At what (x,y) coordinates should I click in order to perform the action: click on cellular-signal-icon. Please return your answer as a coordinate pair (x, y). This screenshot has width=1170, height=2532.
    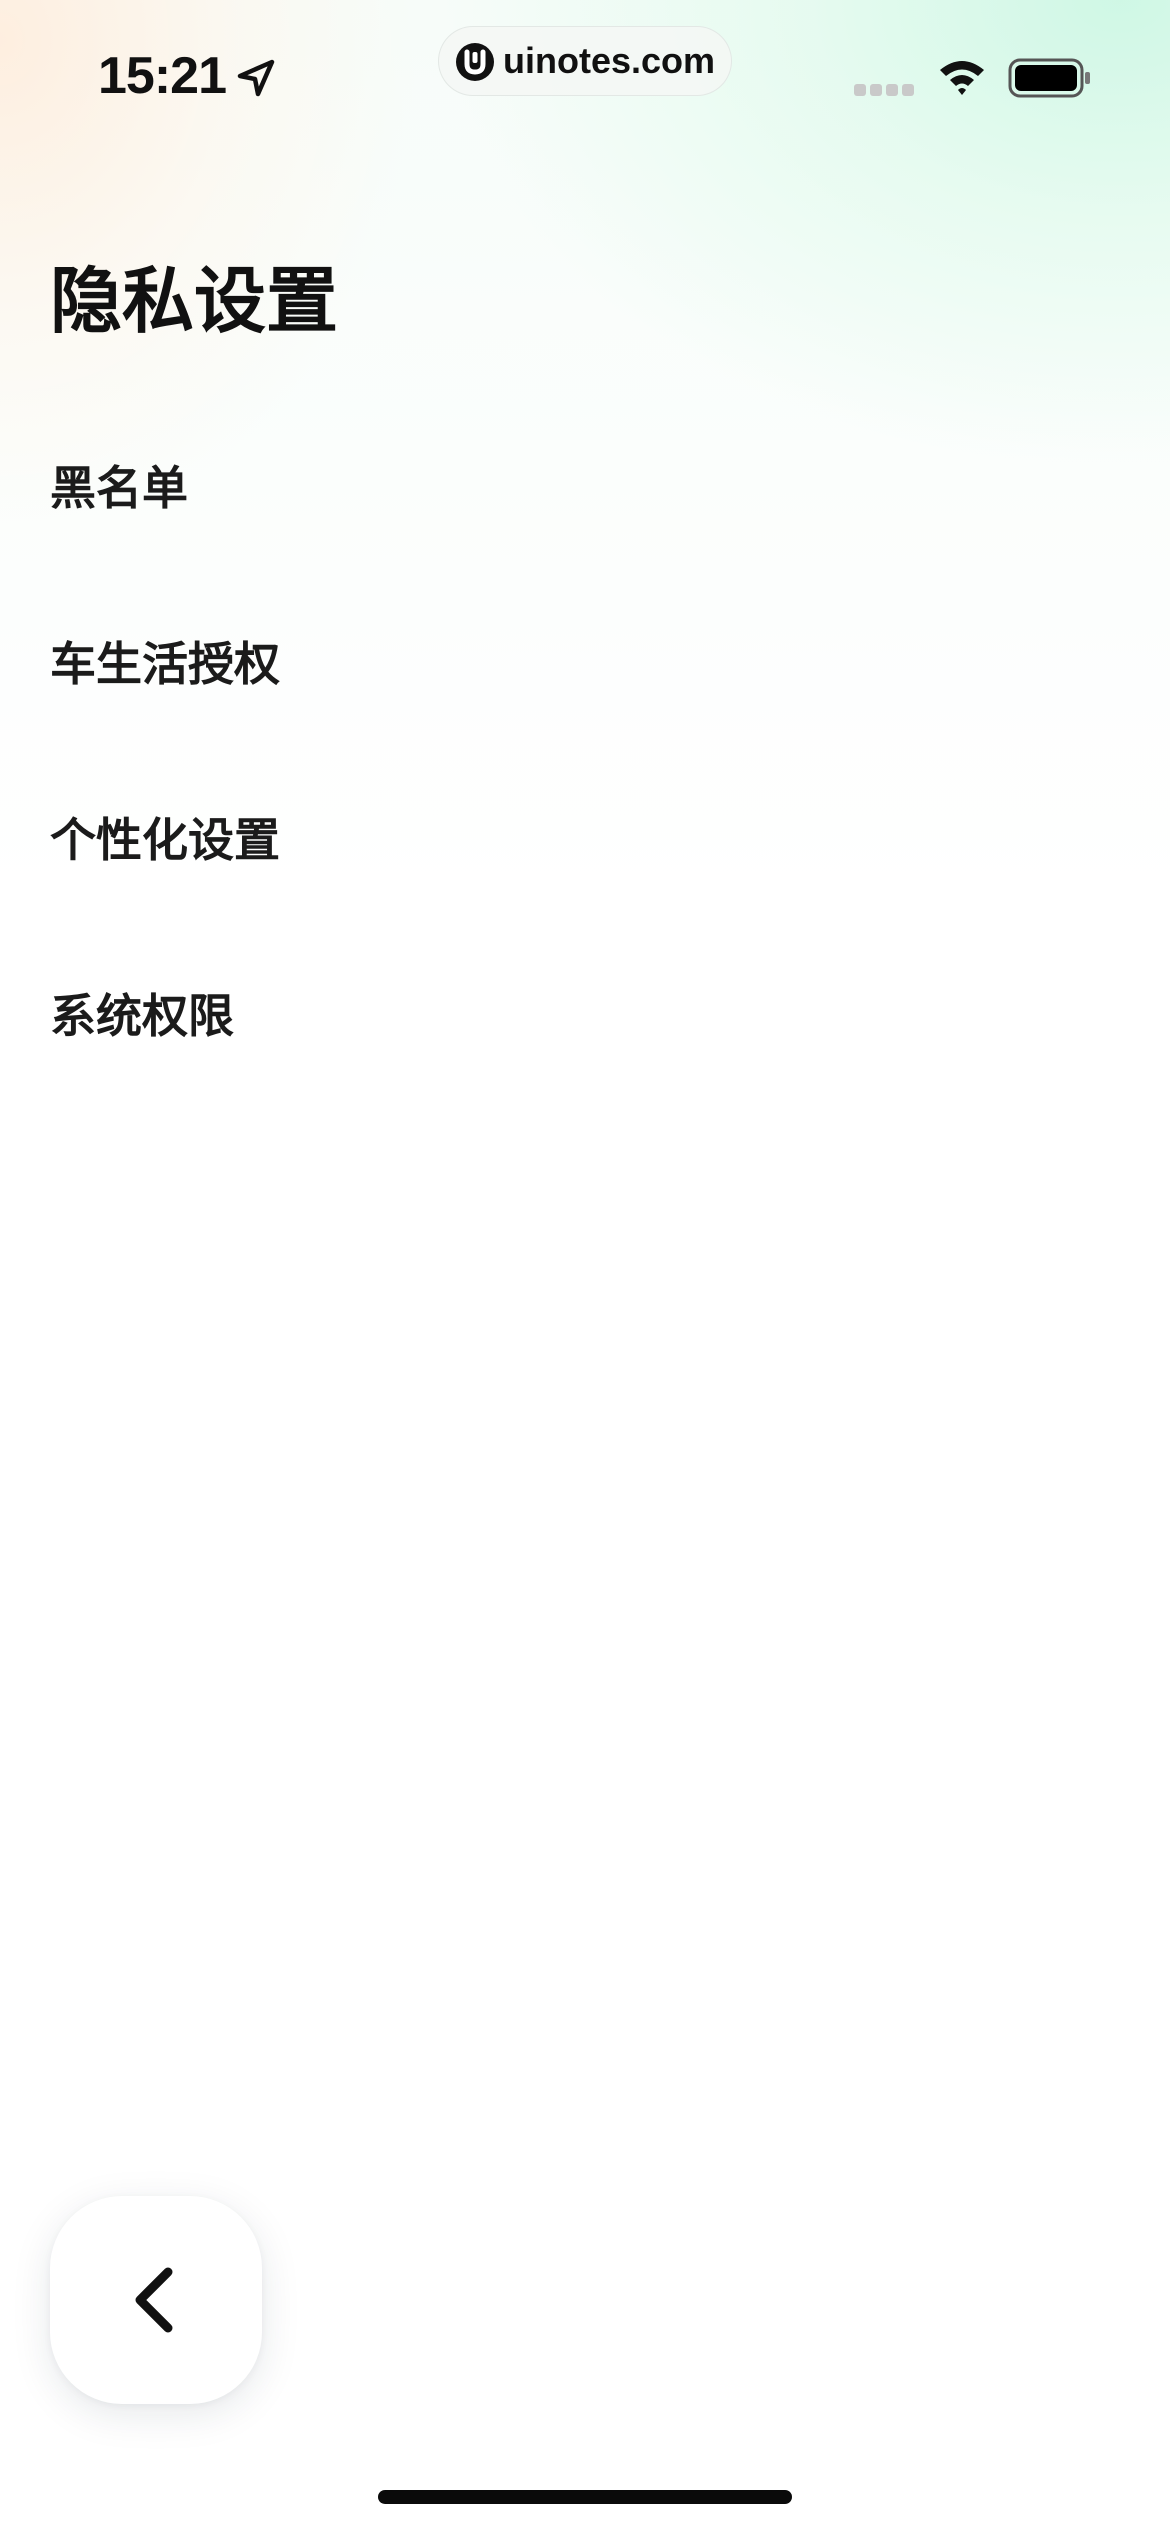
    Looking at the image, I should click on (884, 90).